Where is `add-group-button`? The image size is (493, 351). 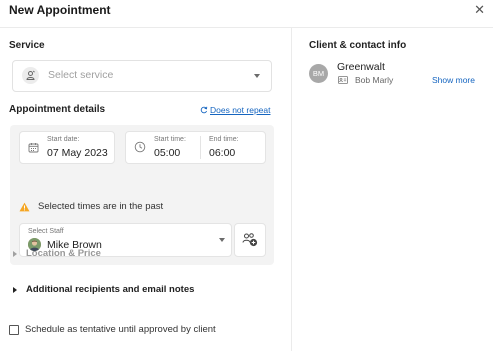 add-group-button is located at coordinates (250, 240).